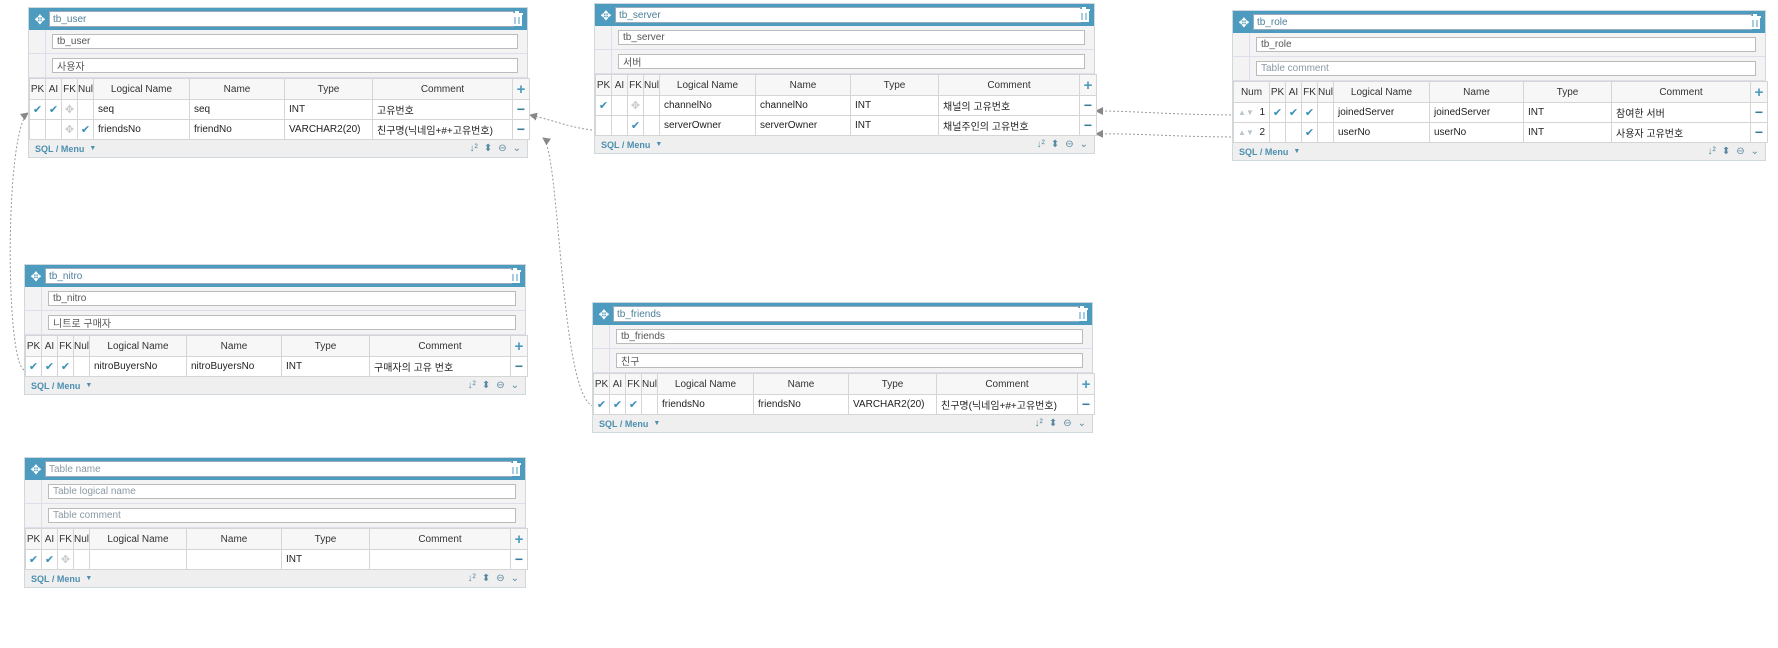 This screenshot has height=648, width=1778. Describe the element at coordinates (803, 125) in the screenshot. I see `name-cell: serverOwner` at that location.